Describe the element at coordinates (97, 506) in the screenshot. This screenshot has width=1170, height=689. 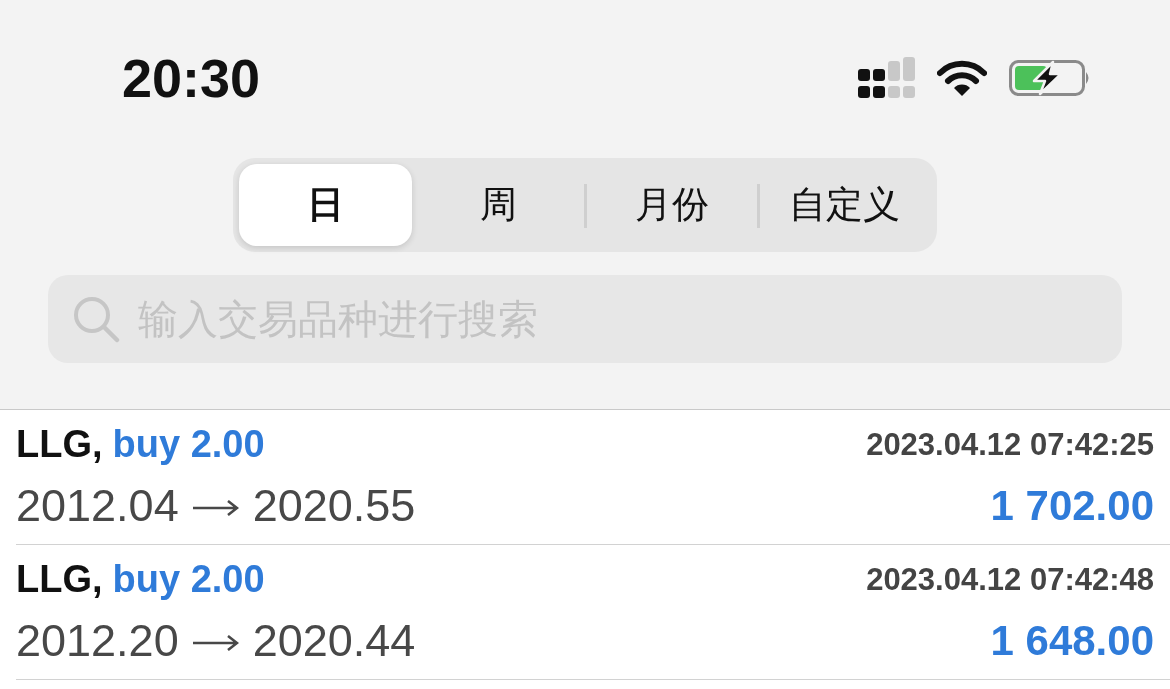
I see `open-price-text: 2012.04` at that location.